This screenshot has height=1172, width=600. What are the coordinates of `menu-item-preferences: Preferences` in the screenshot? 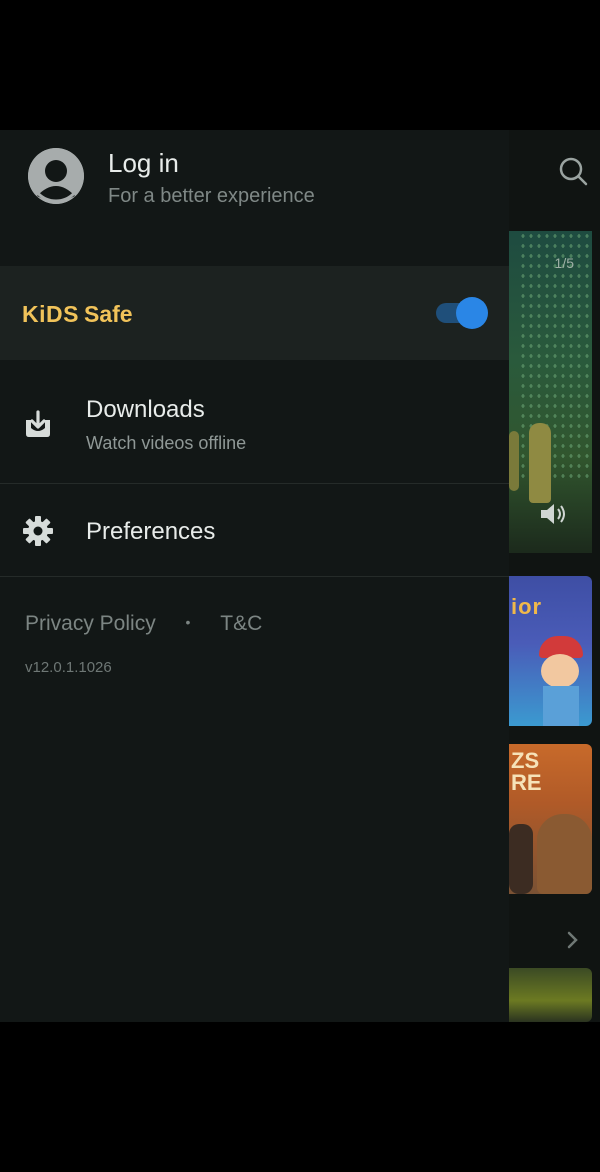 It's located at (254, 531).